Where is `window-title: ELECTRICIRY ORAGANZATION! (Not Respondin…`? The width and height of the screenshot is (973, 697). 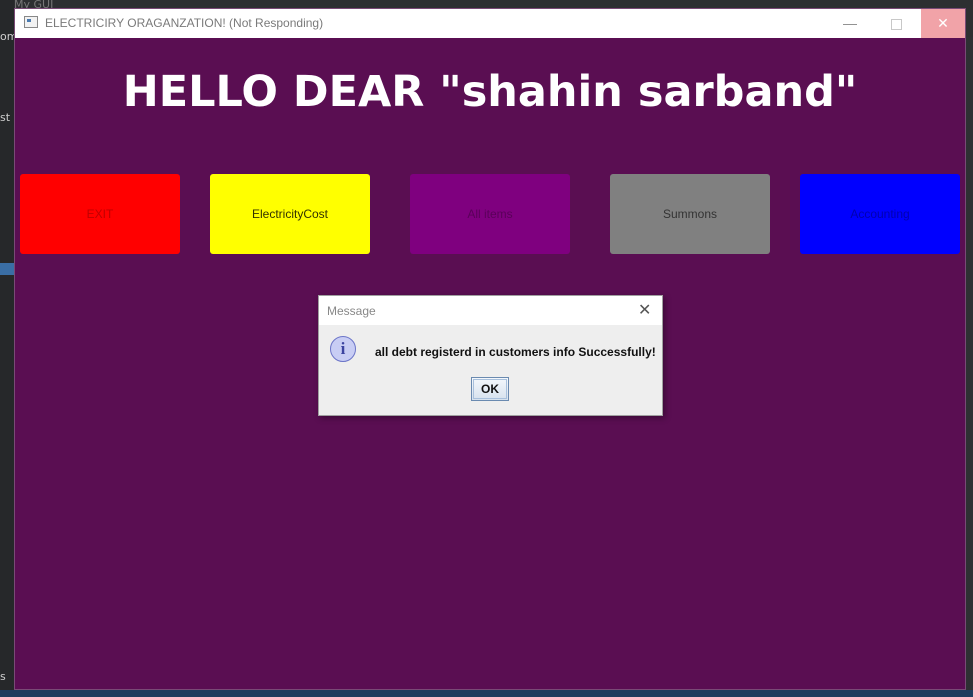 window-title: ELECTRICIRY ORAGANZATION! (Not Respondin… is located at coordinates (184, 23).